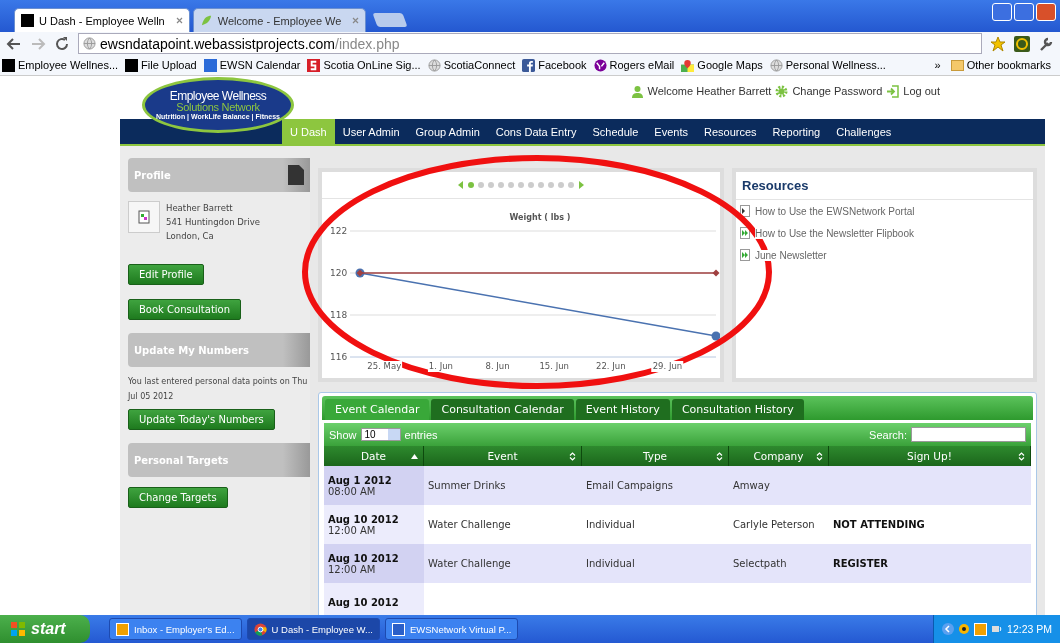  I want to click on calendar-tab: Event History, so click(622, 409).